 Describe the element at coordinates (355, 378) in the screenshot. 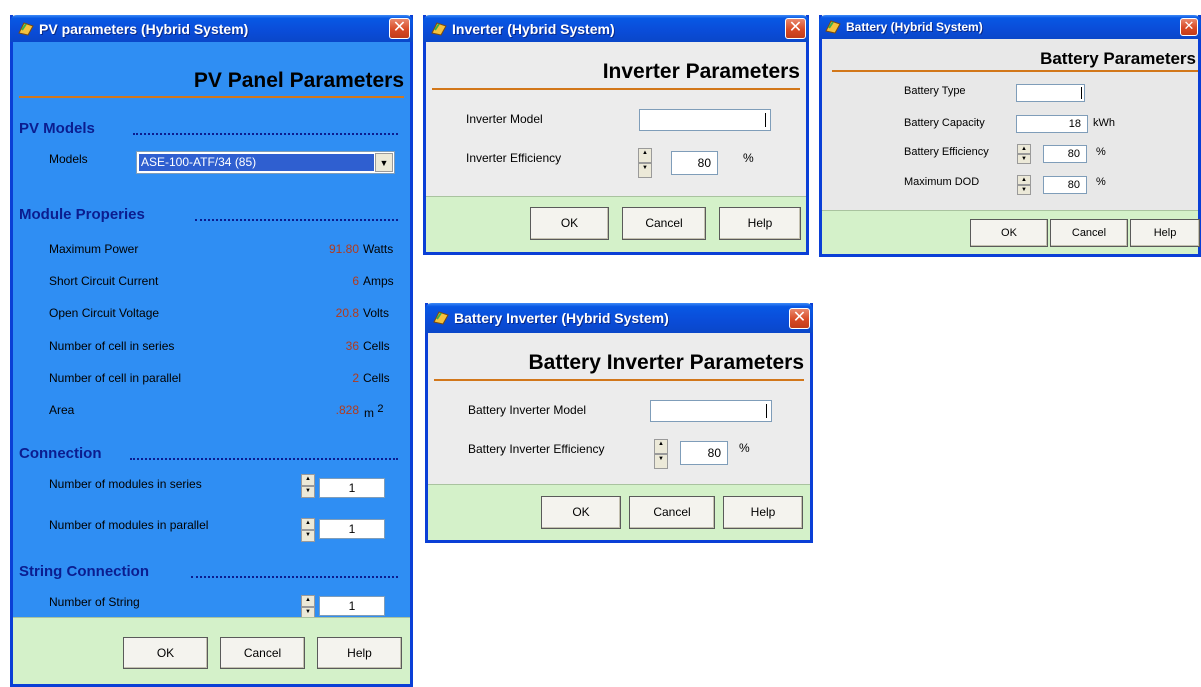

I see `property-value: 2` at that location.